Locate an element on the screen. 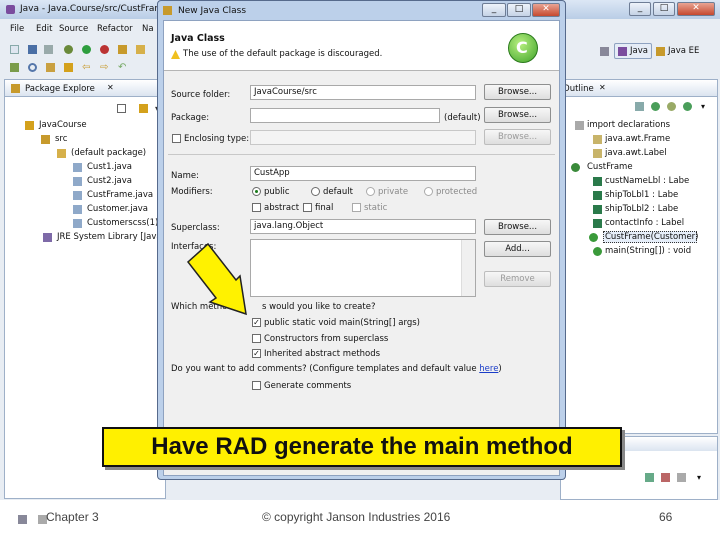 The width and height of the screenshot is (720, 540). tree-item: src is located at coordinates (61, 139).